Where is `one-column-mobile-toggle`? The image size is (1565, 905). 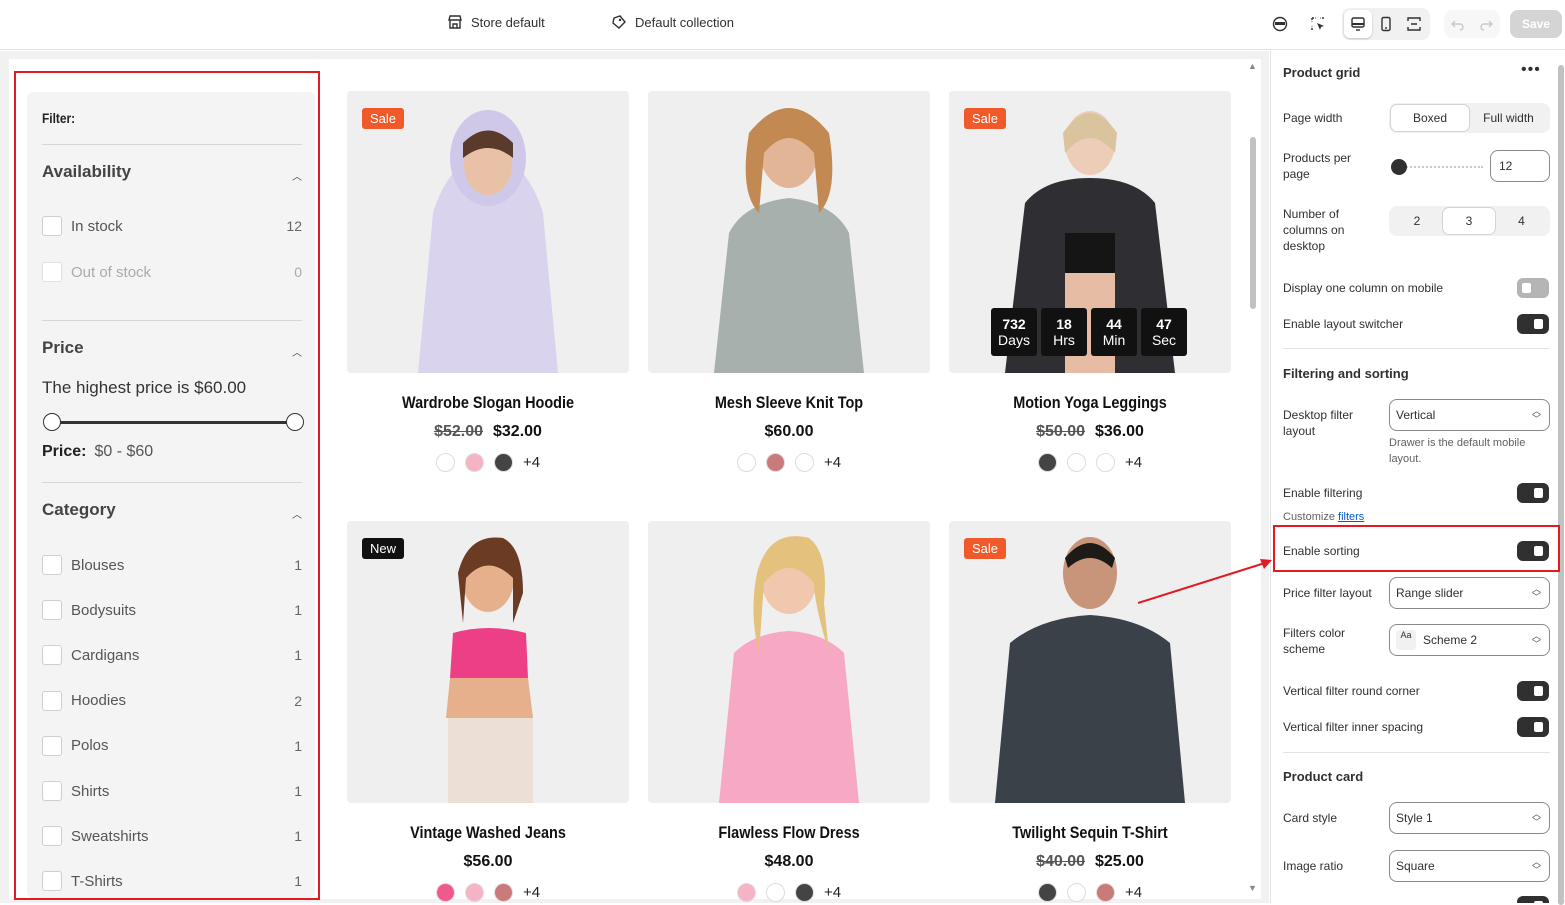
one-column-mobile-toggle is located at coordinates (1533, 288).